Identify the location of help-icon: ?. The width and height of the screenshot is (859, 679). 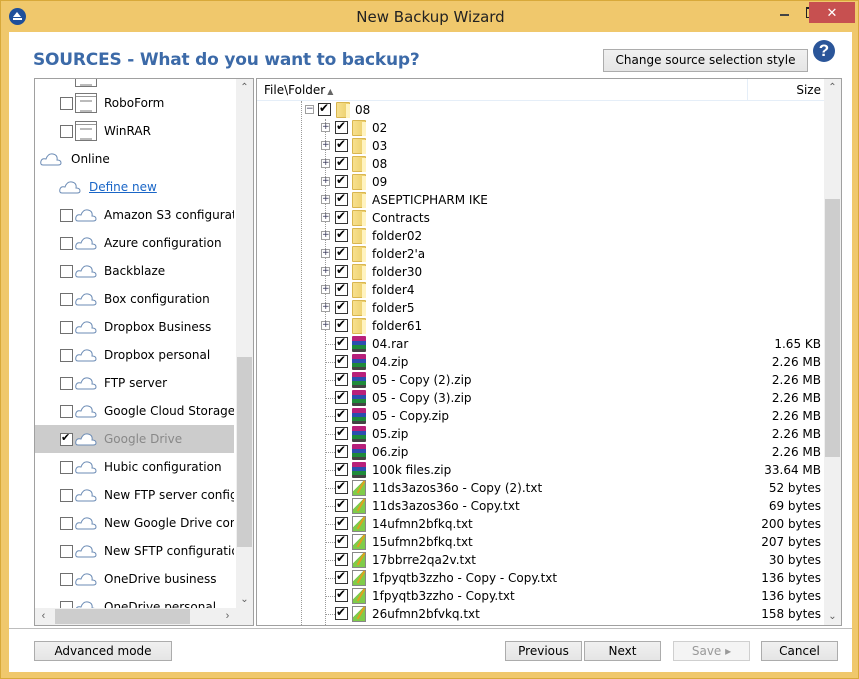
(824, 51).